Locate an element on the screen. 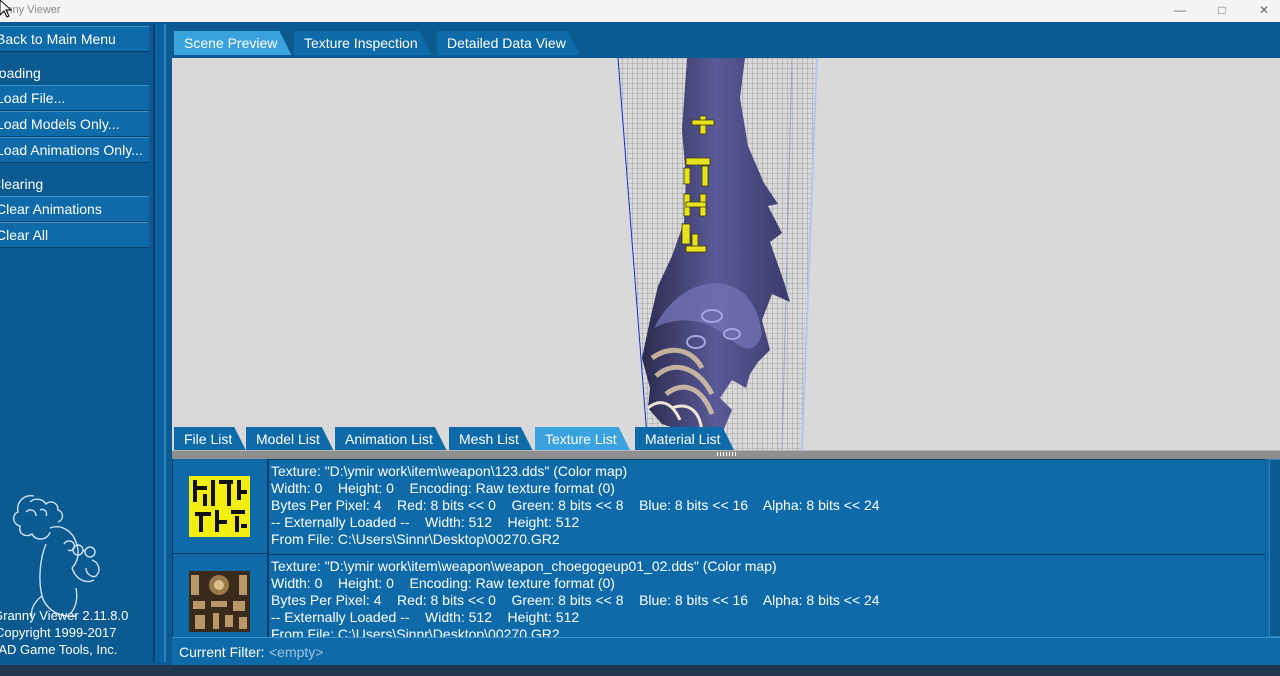  clearing-section-title: Clearing is located at coordinates (22, 184).